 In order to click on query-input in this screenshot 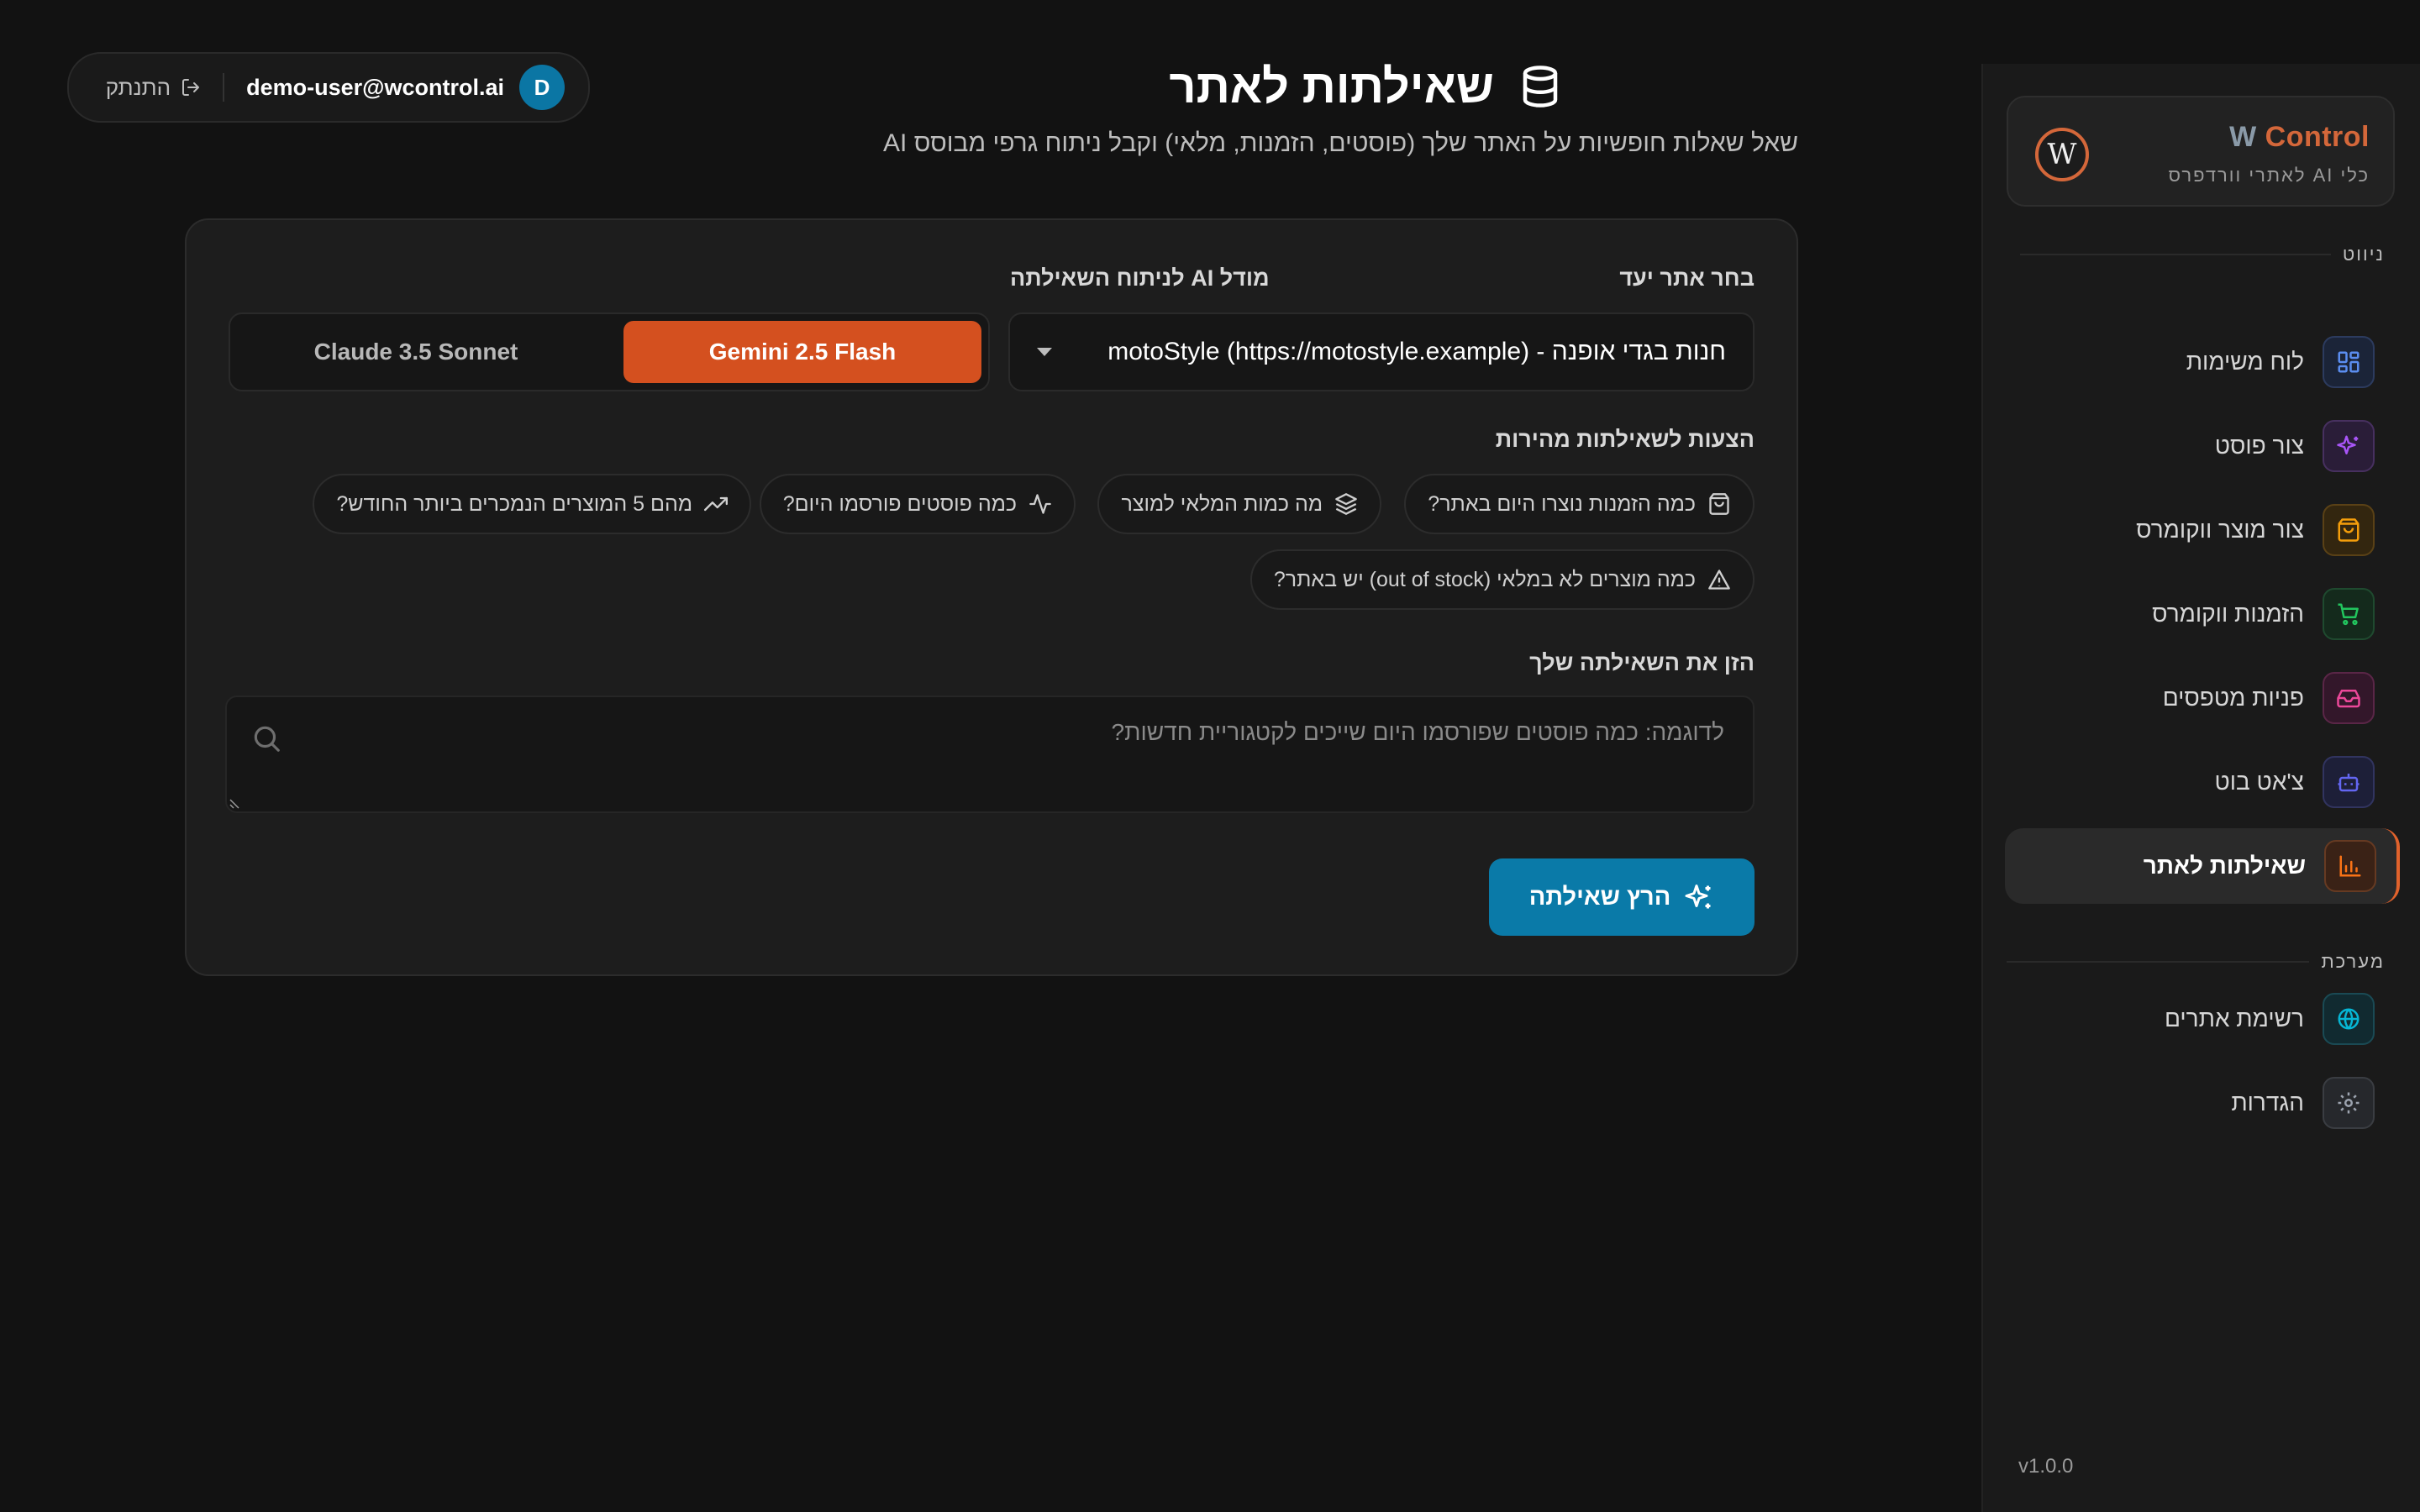, I will do `click(990, 754)`.